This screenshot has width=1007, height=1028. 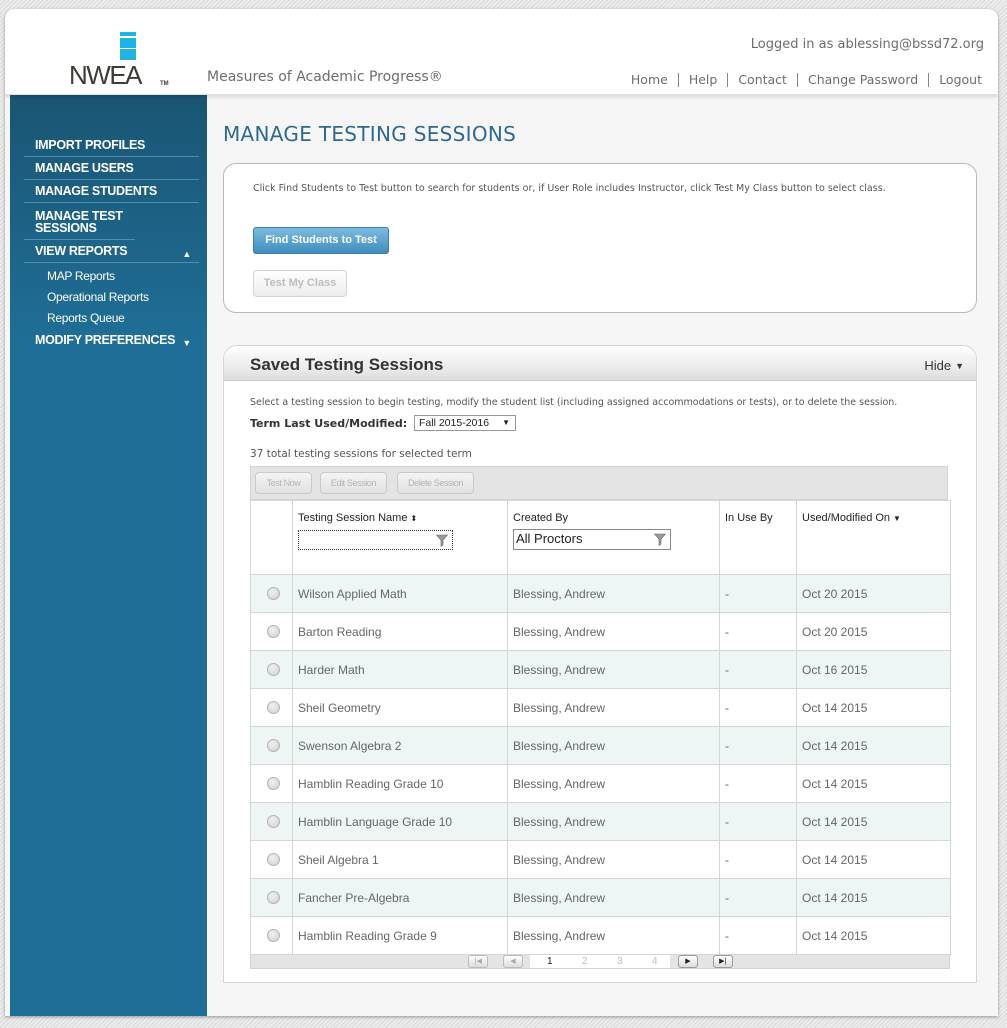 What do you see at coordinates (106, 75) in the screenshot?
I see `logo-text: NWEA` at bounding box center [106, 75].